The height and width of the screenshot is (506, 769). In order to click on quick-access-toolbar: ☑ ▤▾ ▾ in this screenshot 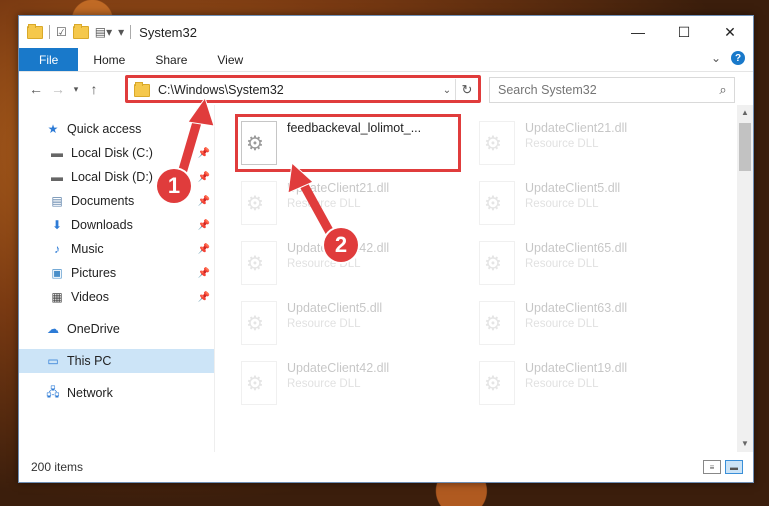, I will do `click(75, 31)`.